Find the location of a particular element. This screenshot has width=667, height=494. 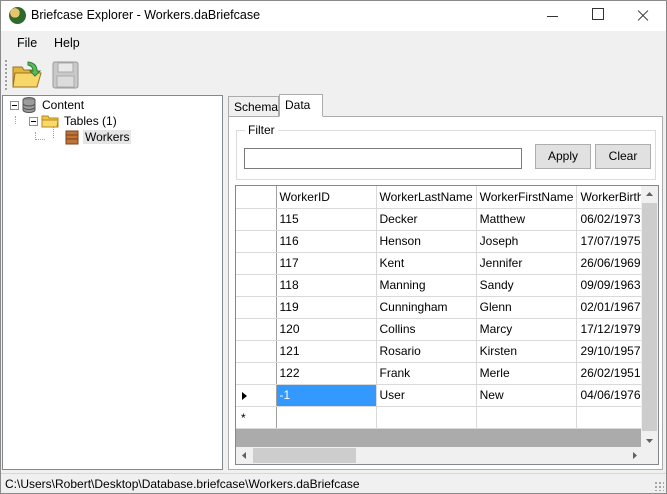

cell-lastname: Decker is located at coordinates (426, 219).